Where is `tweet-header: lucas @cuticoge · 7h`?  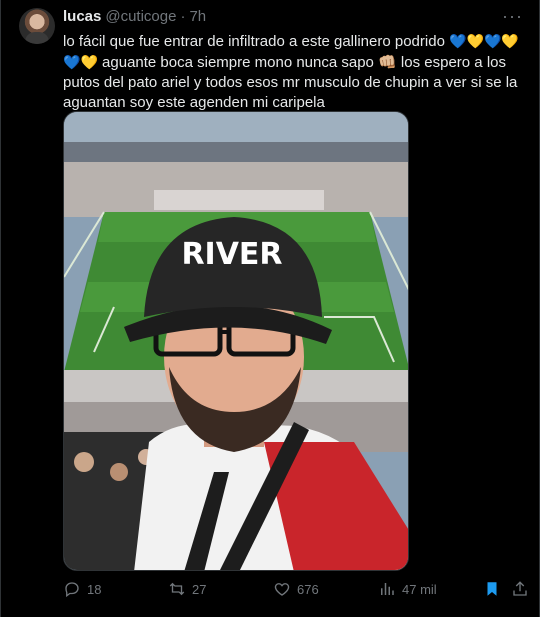 tweet-header: lucas @cuticoge · 7h is located at coordinates (134, 16).